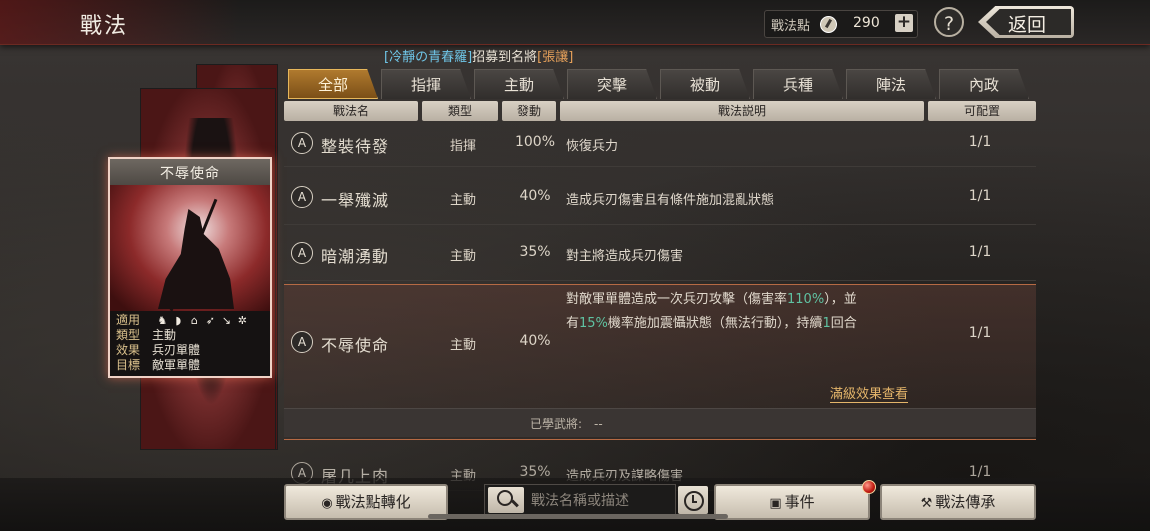 Image resolution: width=1150 pixels, height=531 pixels. Describe the element at coordinates (982, 111) in the screenshot. I see `column-header-alloc: 可配置` at that location.